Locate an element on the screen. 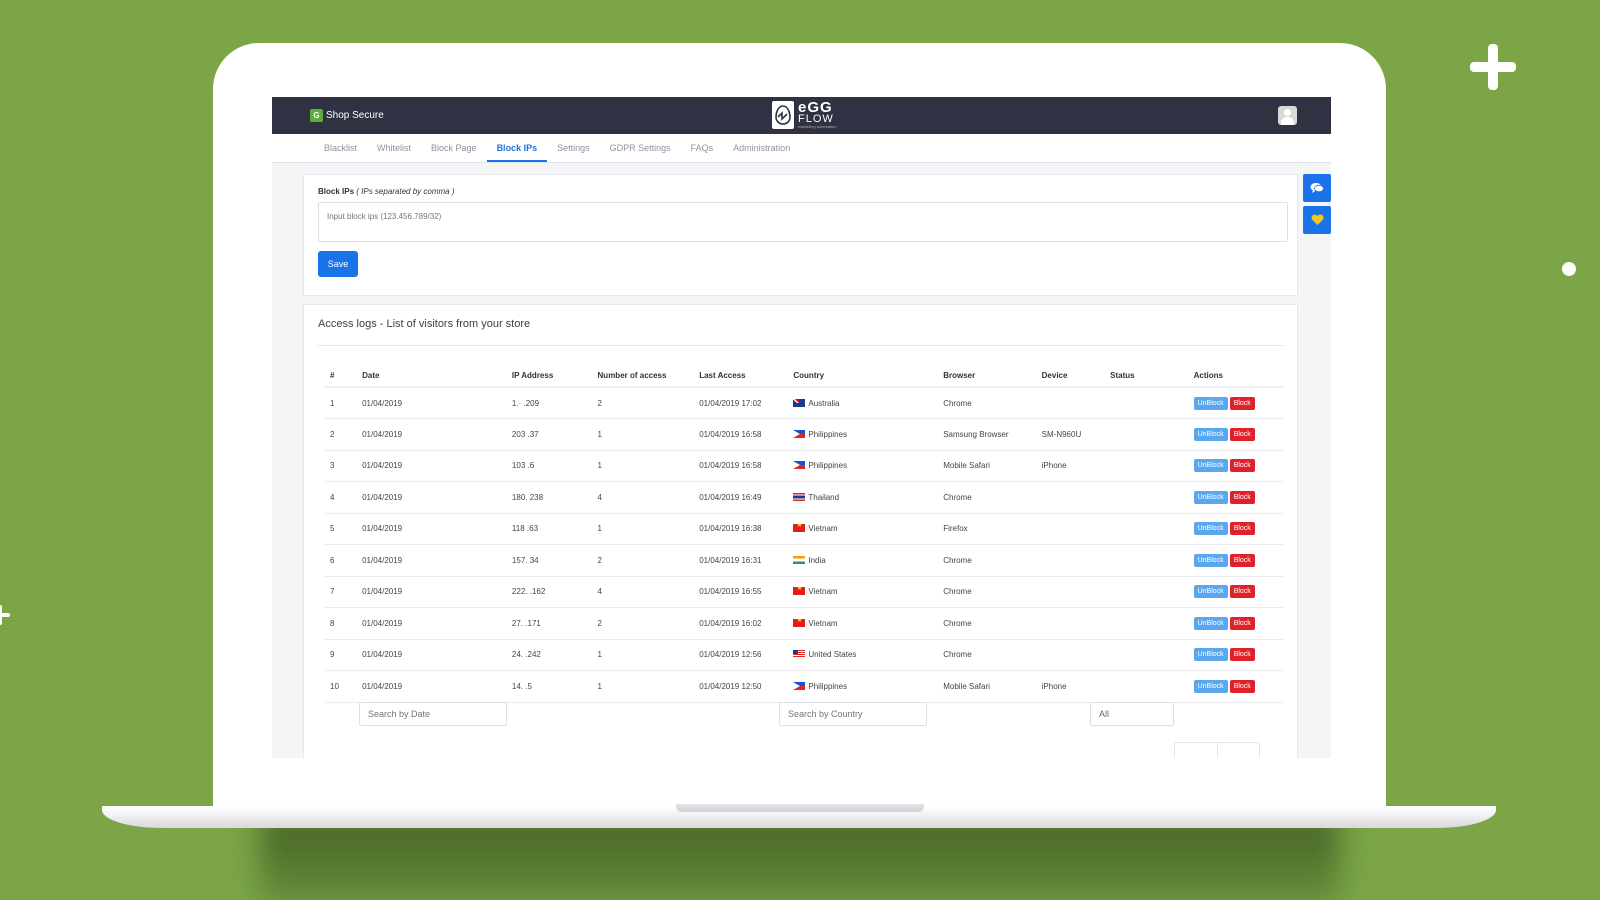  tab-settings: Settings is located at coordinates (573, 148).